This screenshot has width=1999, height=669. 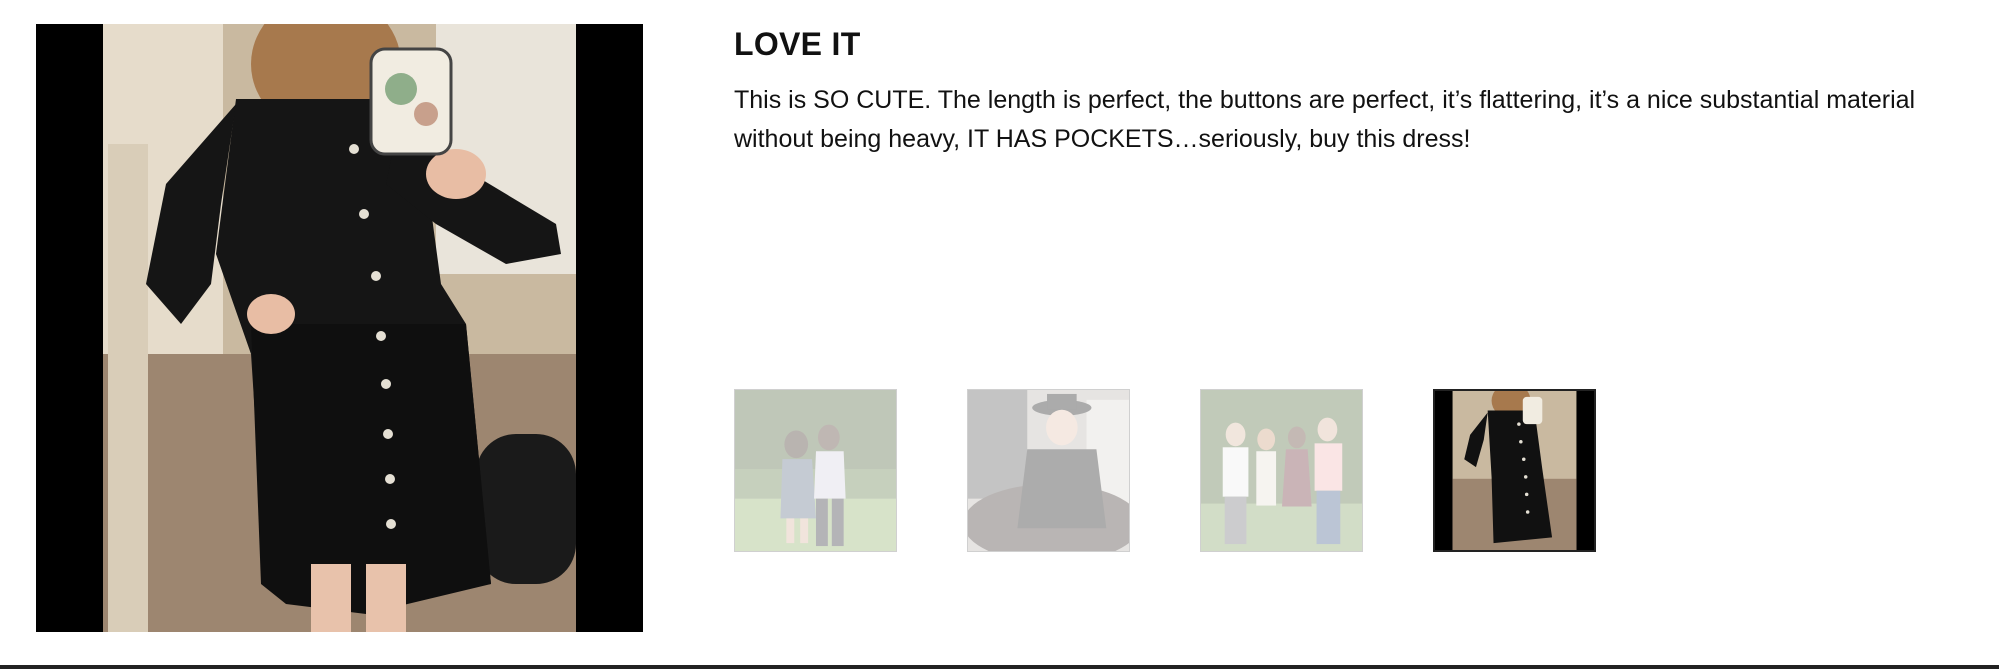 I want to click on couple-outdoors-photo-icon, so click(x=815, y=470).